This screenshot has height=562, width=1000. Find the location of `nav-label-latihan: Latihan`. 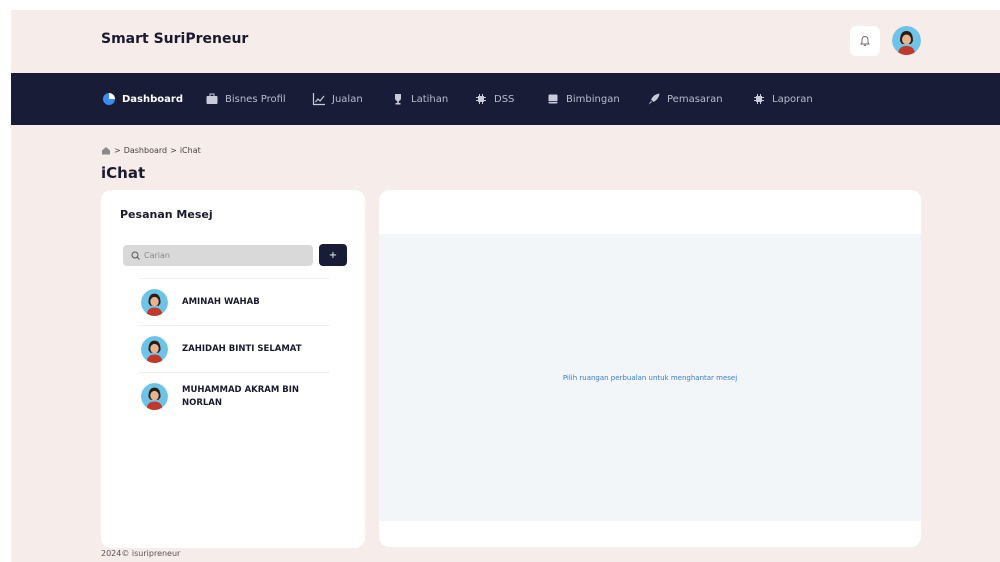

nav-label-latihan: Latihan is located at coordinates (430, 99).